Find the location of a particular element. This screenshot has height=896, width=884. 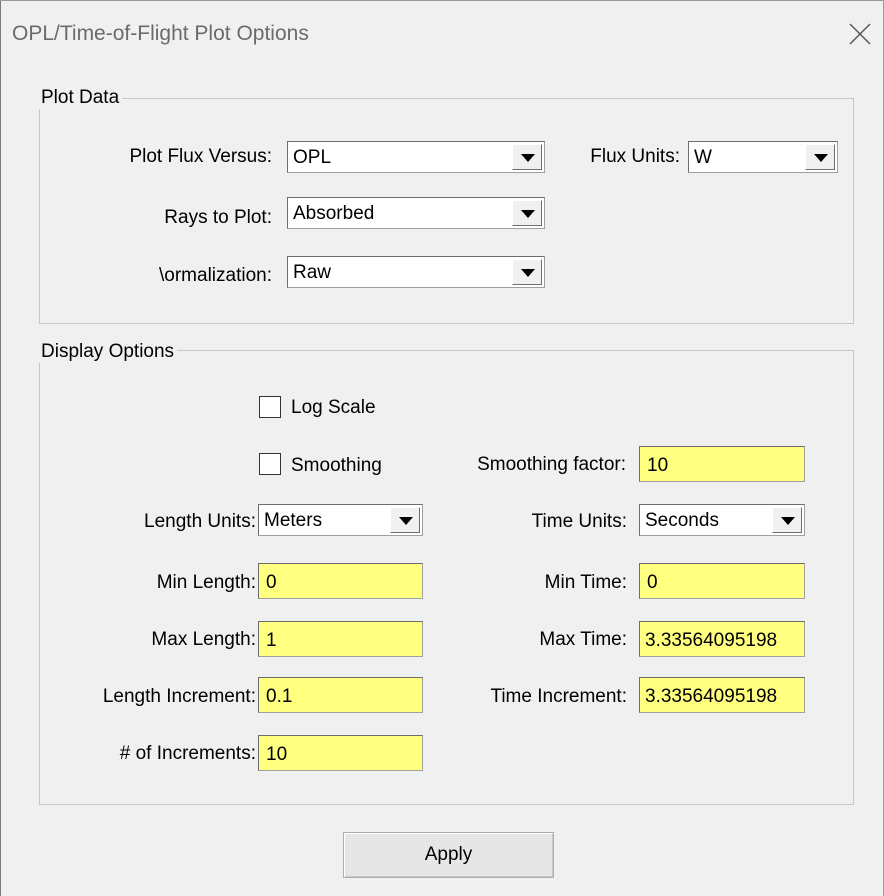

min-time-field is located at coordinates (722, 581).